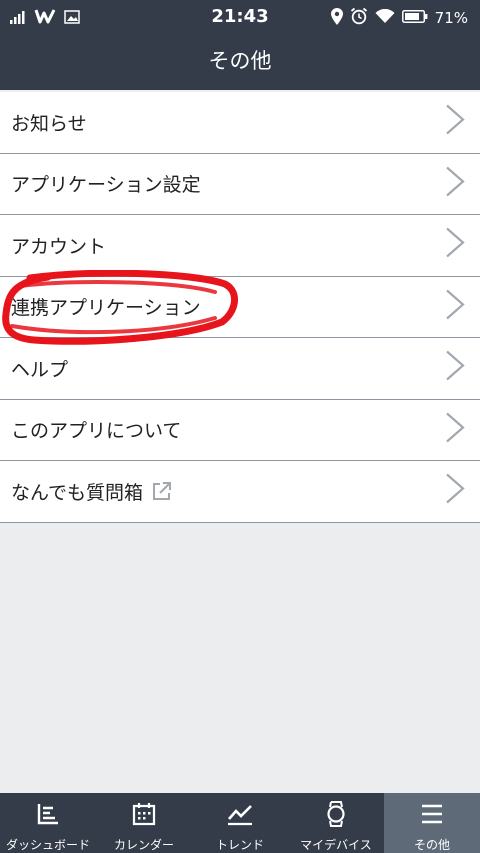 The height and width of the screenshot is (853, 480). What do you see at coordinates (162, 491) in the screenshot?
I see `external-link-icon` at bounding box center [162, 491].